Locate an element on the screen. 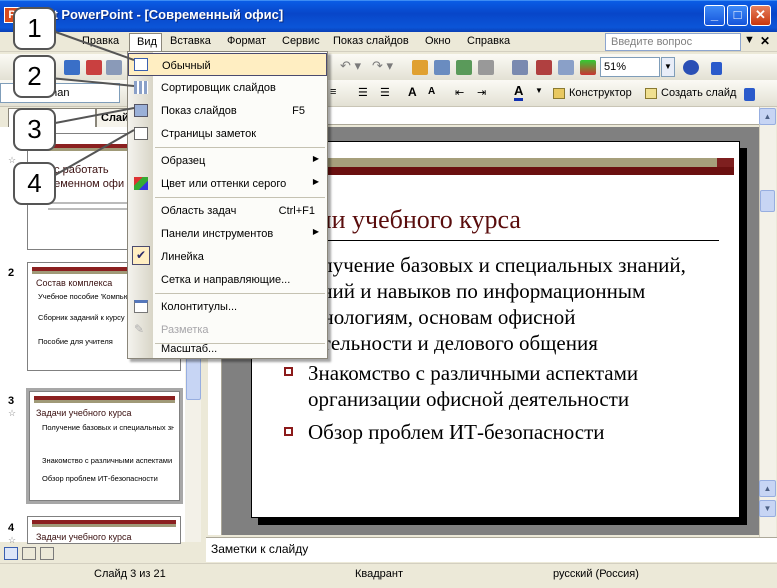 The width and height of the screenshot is (777, 588). tables-borders-icon is located at coordinates (464, 67).